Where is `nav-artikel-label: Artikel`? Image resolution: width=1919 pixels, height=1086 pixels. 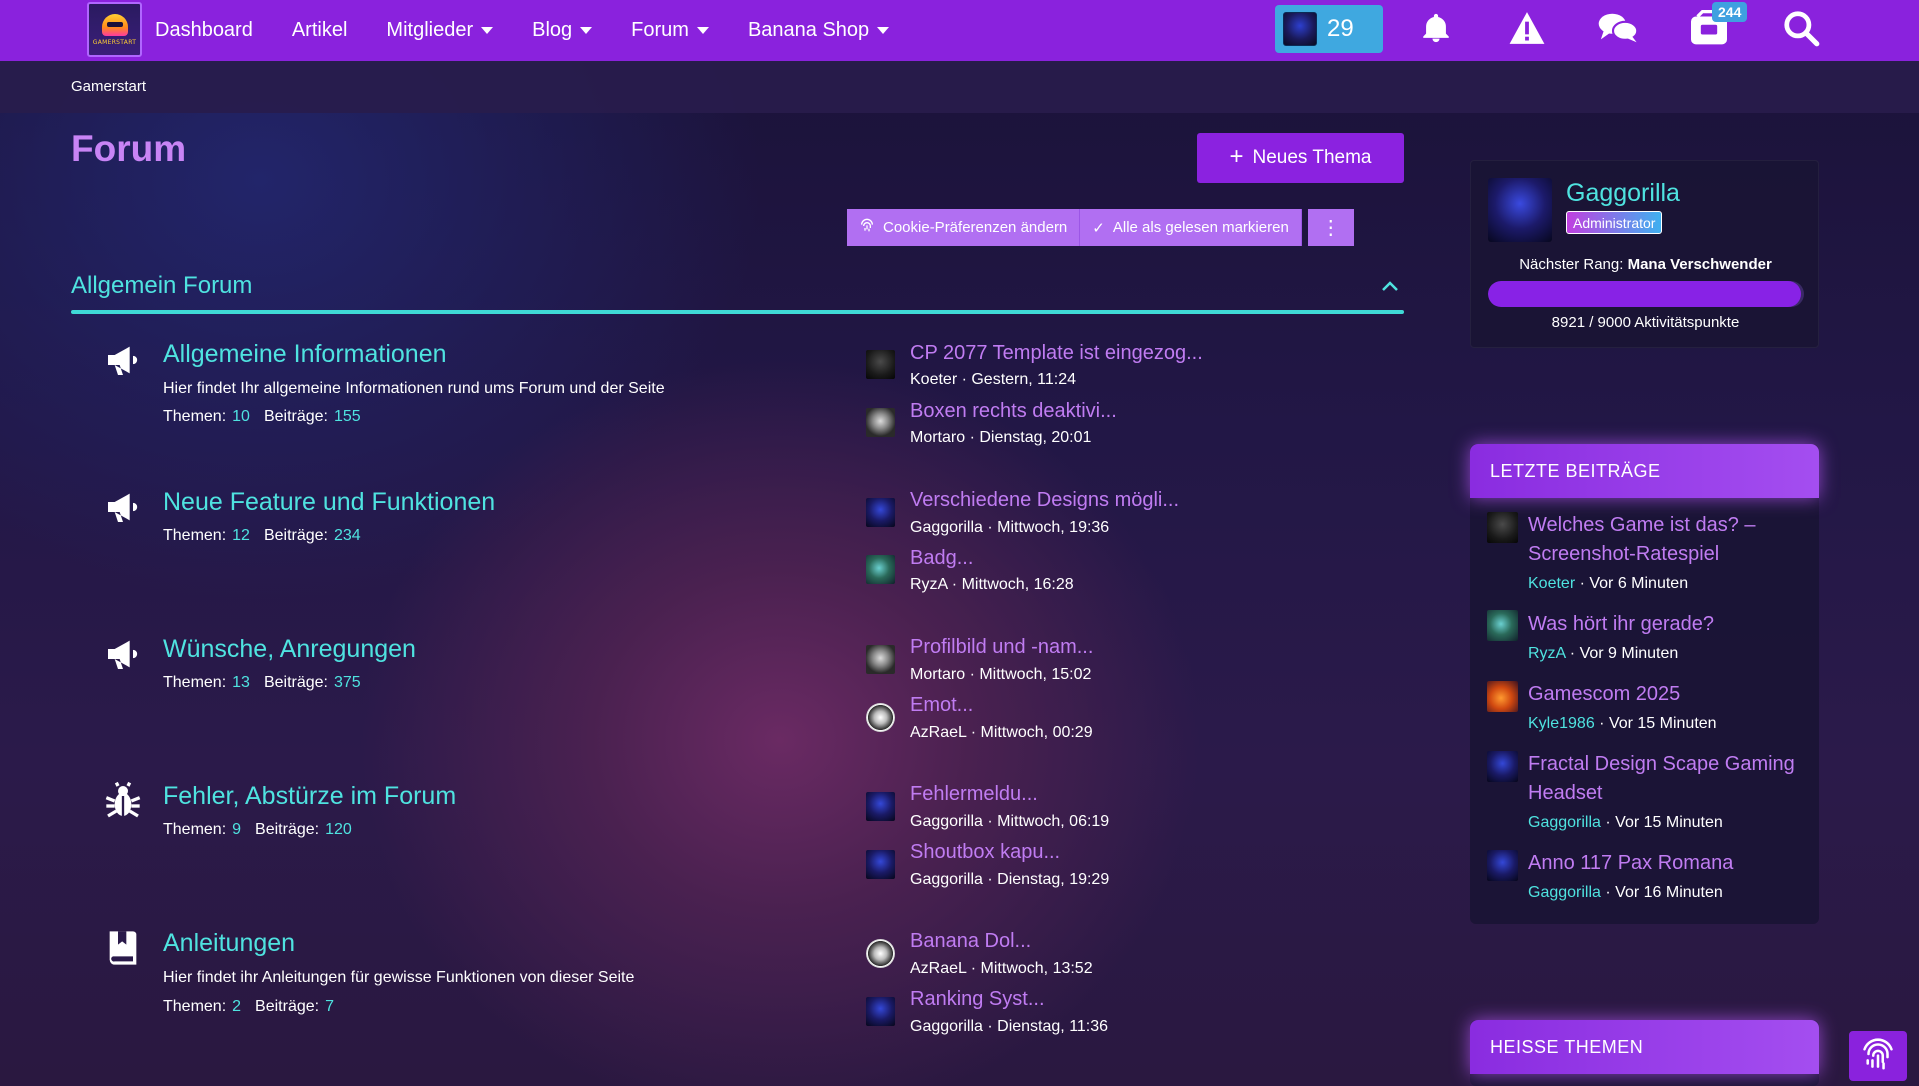
nav-artikel-label: Artikel is located at coordinates (319, 30).